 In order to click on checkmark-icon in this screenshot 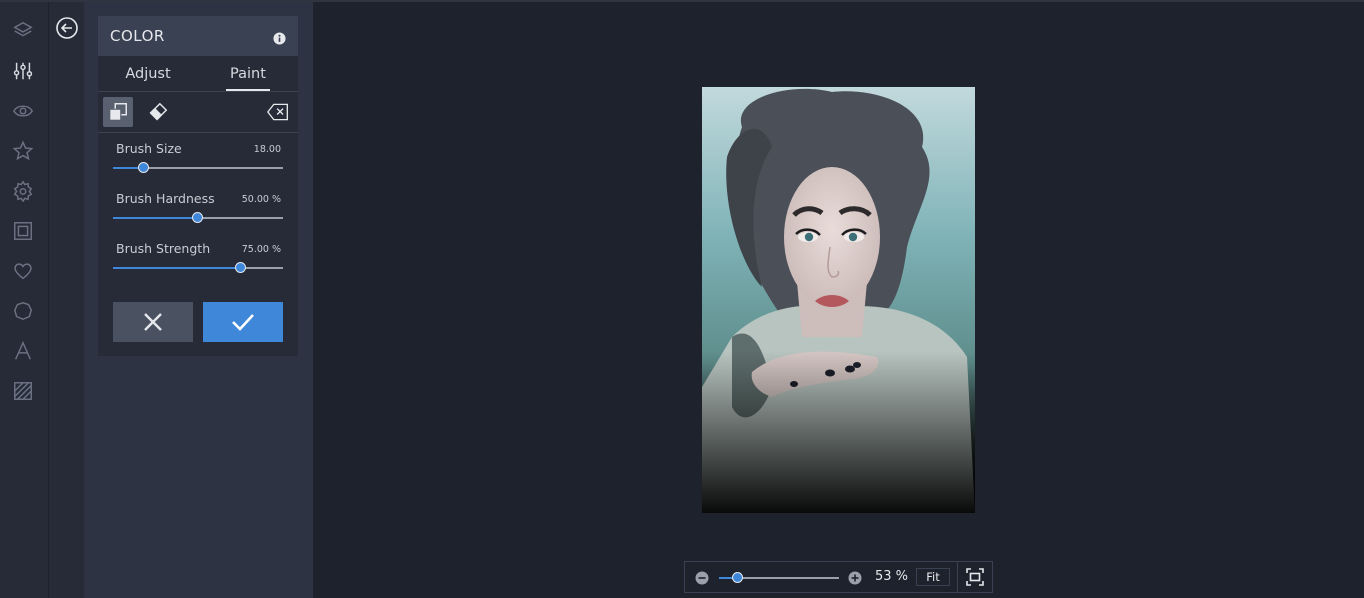, I will do `click(243, 322)`.